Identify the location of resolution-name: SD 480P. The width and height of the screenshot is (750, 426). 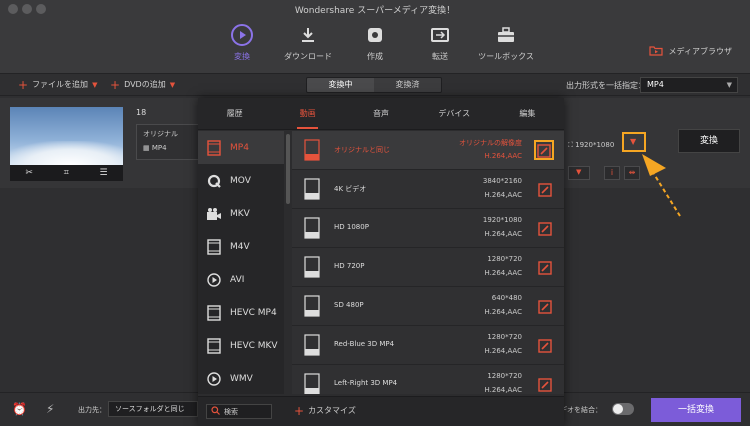
(349, 305).